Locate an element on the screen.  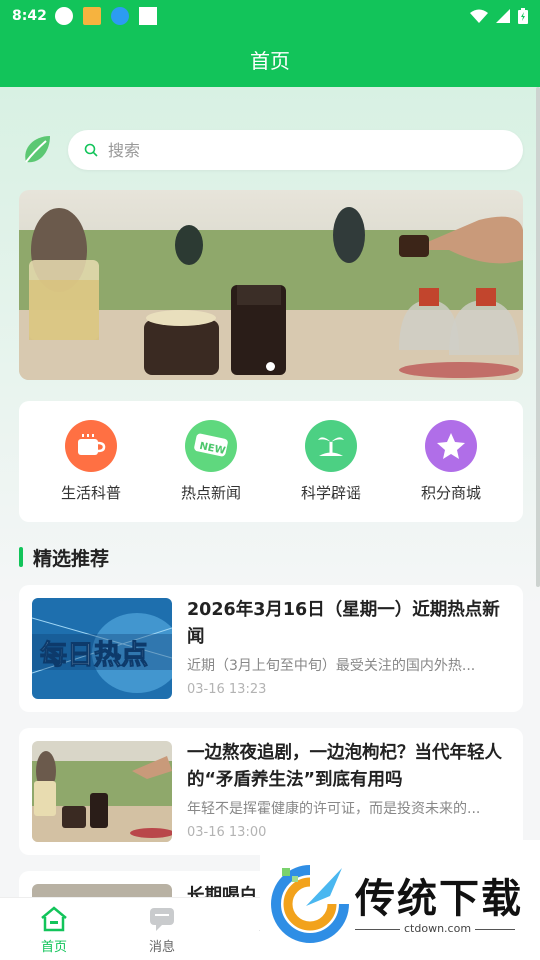
article-title: 一边熬夜追剧，一边泡枸杞？当代年轻人的“矛盾养生法”到底有用吗 is located at coordinates (344, 766).